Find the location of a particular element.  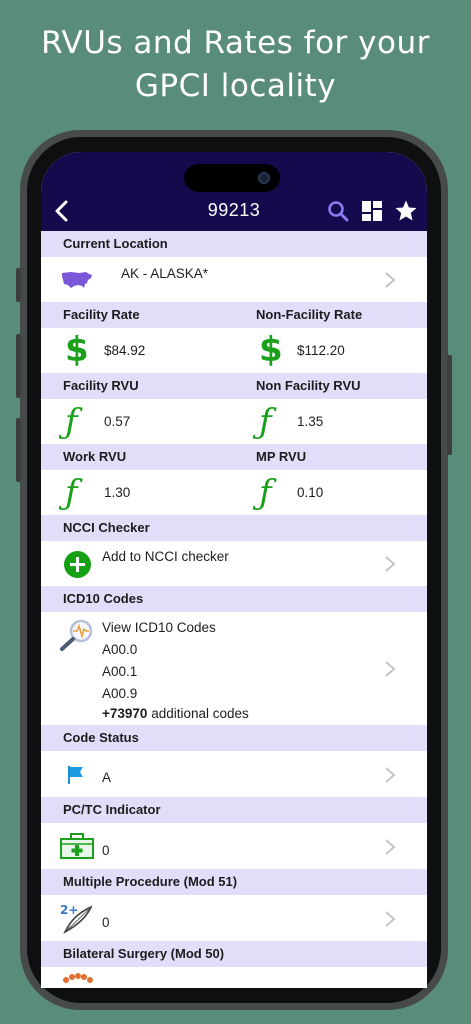

section-header-pctc: PC/TC Indicator is located at coordinates (234, 810).